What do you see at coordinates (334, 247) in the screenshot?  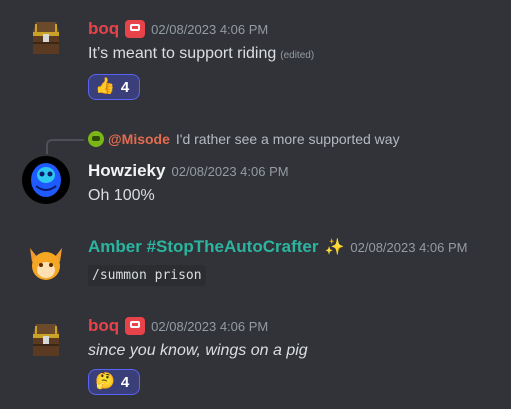 I see `sparkle-icon: ✨` at bounding box center [334, 247].